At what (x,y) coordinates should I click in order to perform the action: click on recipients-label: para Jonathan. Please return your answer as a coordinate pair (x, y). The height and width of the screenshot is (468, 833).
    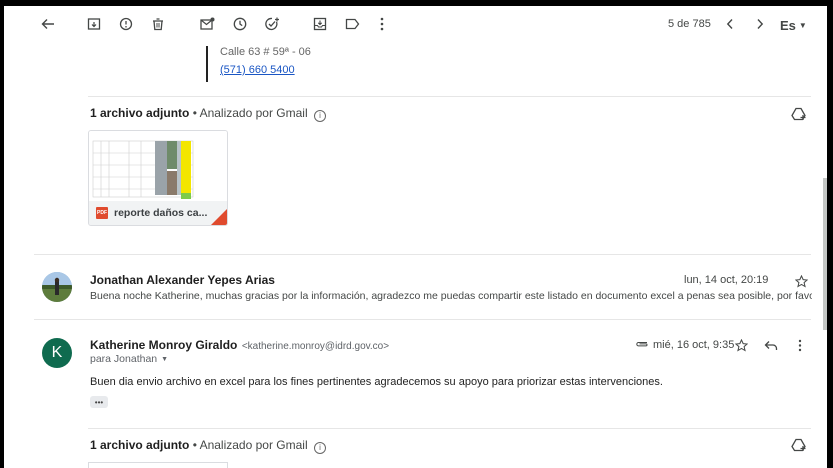
    Looking at the image, I should click on (124, 359).